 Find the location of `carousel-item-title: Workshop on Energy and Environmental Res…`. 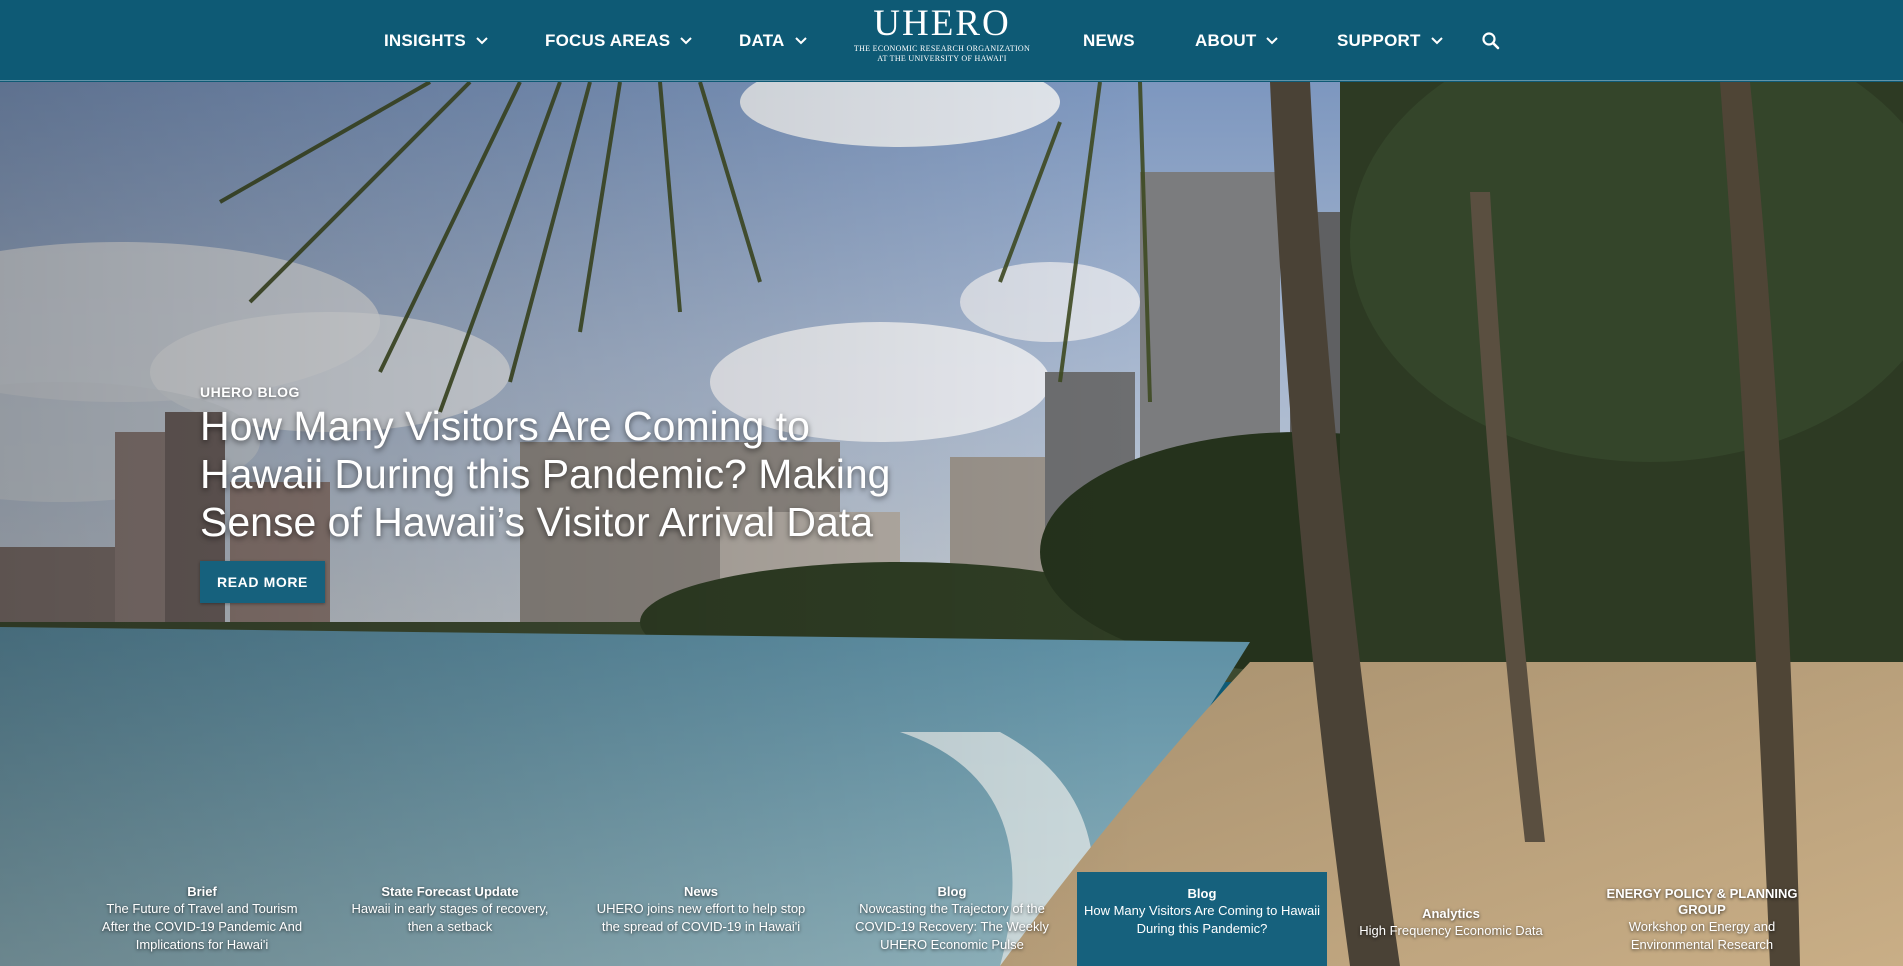

carousel-item-title: Workshop on Energy and Environmental Res… is located at coordinates (1702, 935).